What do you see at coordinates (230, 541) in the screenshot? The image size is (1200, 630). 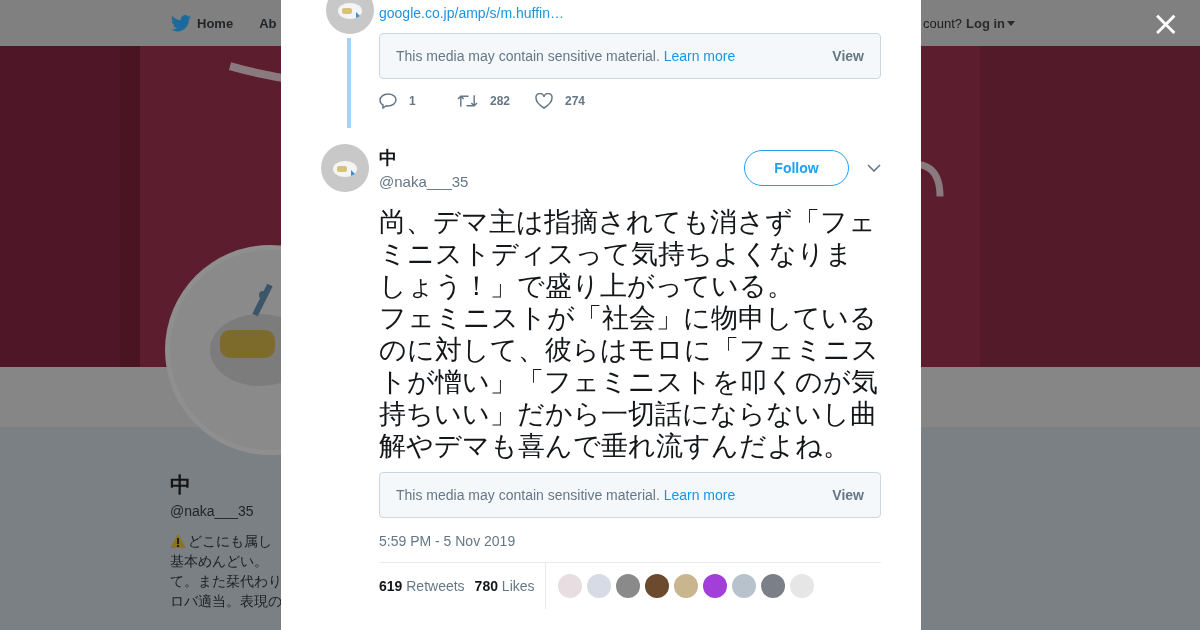 I see `bio-text: どこにも属し` at bounding box center [230, 541].